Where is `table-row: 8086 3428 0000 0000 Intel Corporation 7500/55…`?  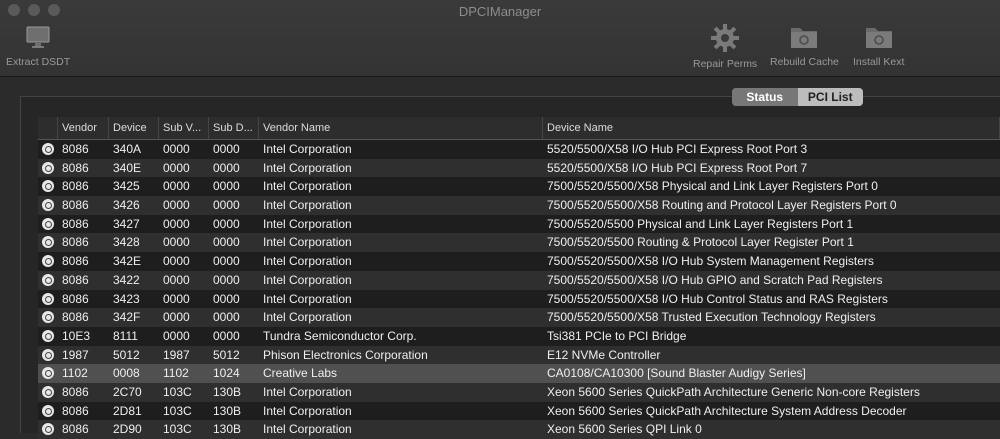
table-row: 8086 3428 0000 0000 Intel Corporation 7500/55… is located at coordinates (519, 243).